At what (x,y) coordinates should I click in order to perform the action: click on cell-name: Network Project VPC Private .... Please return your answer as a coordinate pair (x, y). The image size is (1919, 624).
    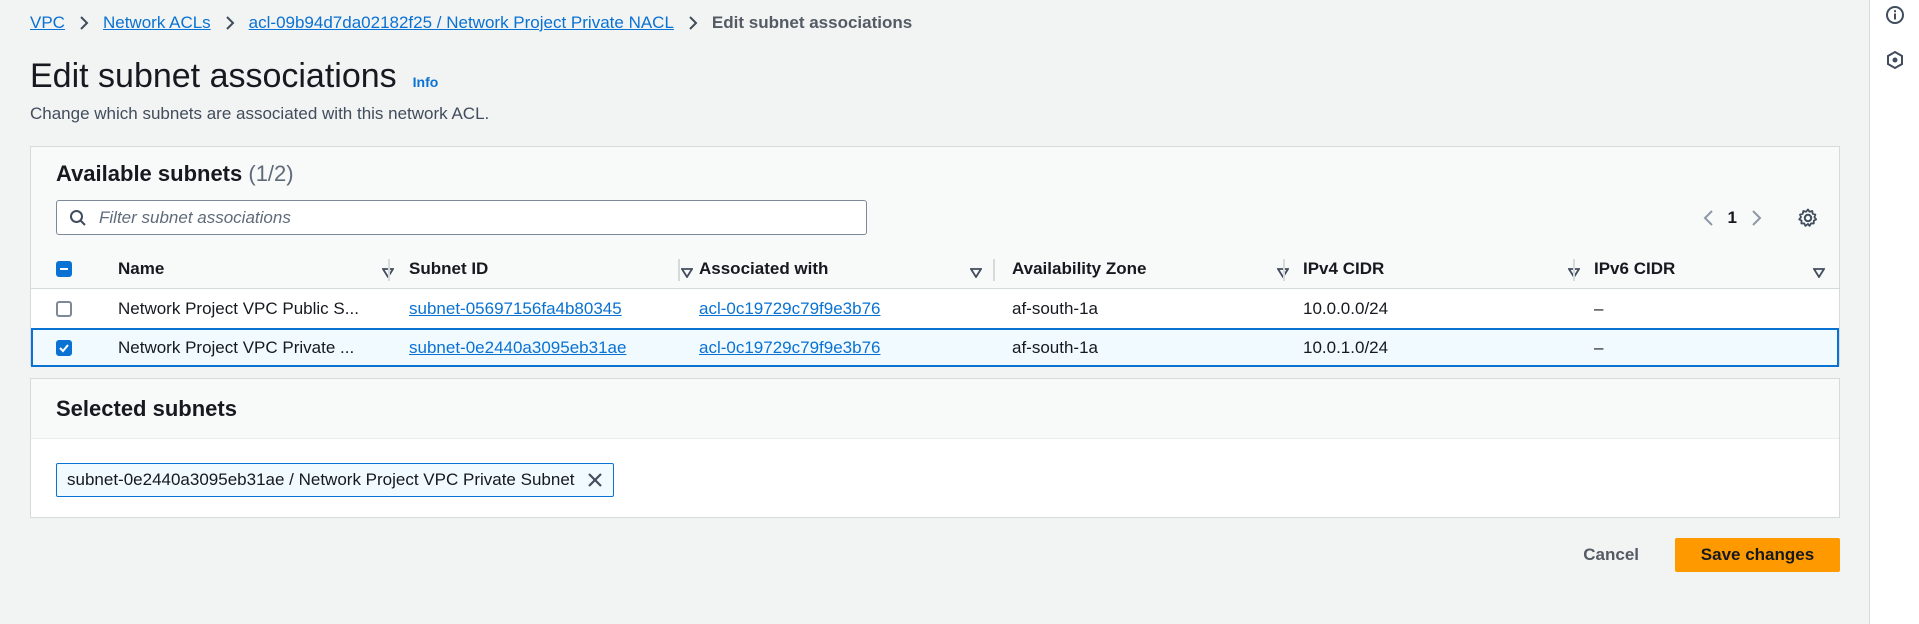
    Looking at the image, I should click on (236, 347).